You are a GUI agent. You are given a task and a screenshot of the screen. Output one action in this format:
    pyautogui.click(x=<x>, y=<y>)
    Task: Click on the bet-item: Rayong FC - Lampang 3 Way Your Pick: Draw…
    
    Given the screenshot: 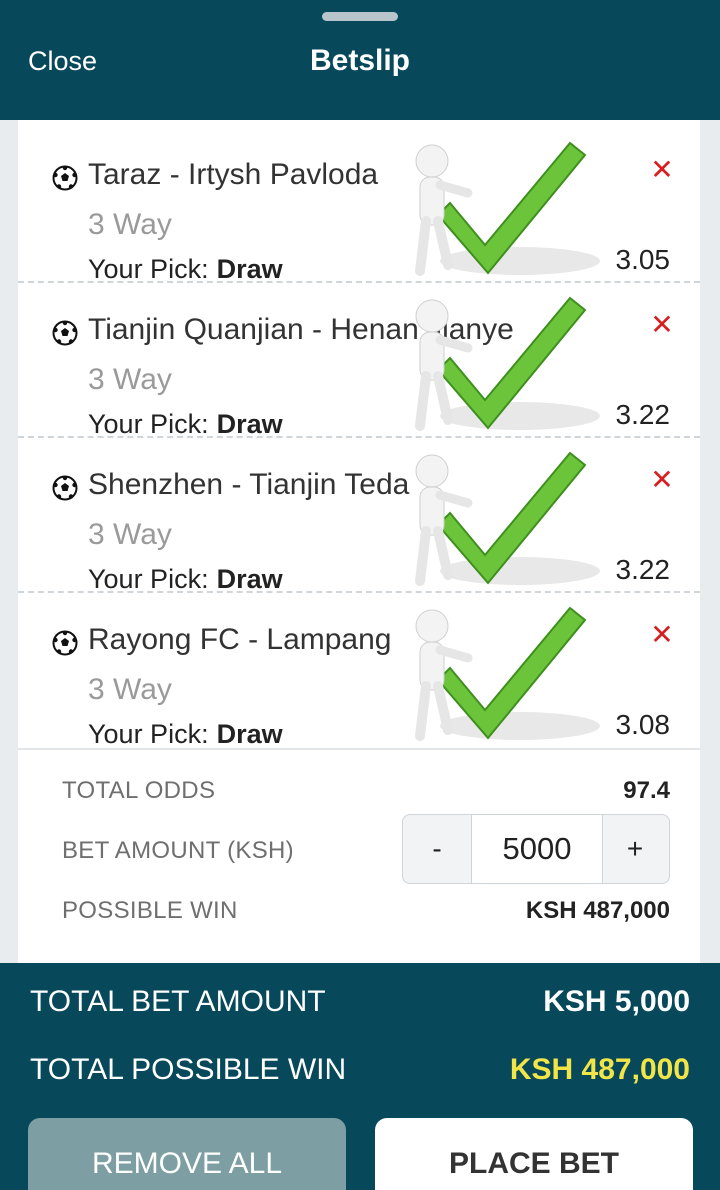 What is the action you would take?
    pyautogui.click(x=359, y=671)
    